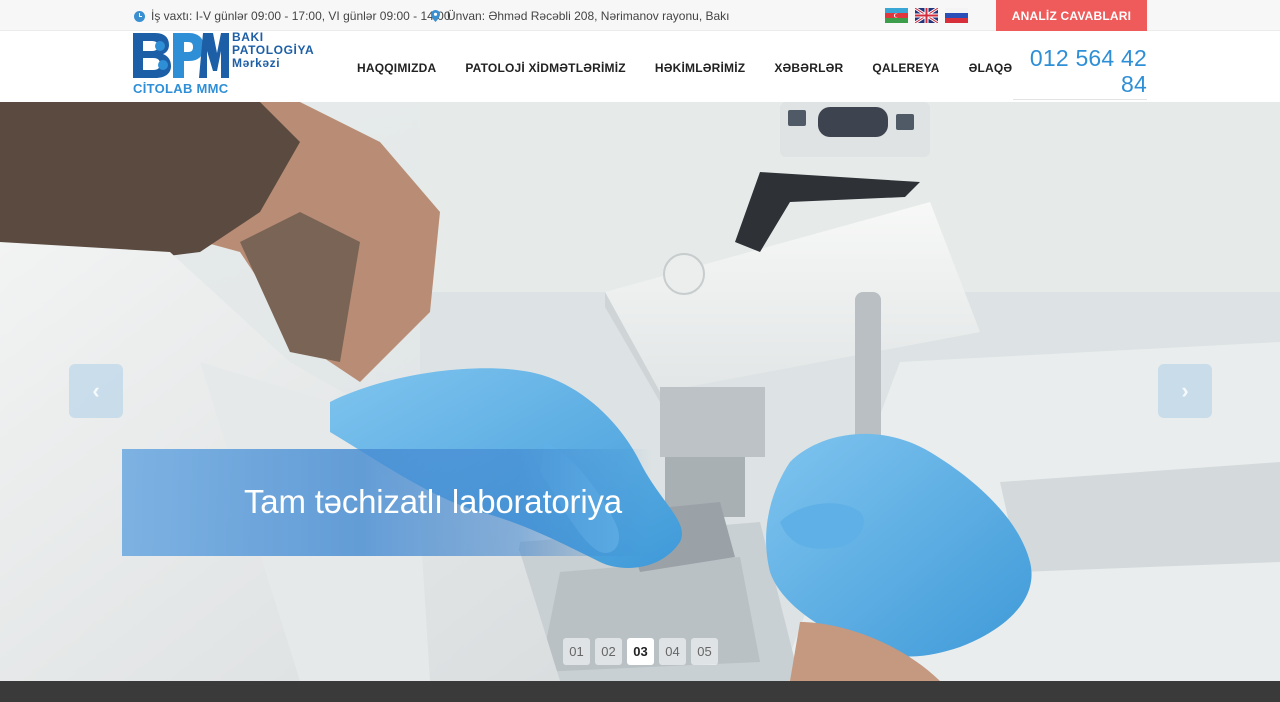  I want to click on phone-number: 012 564 42 84, so click(1080, 71).